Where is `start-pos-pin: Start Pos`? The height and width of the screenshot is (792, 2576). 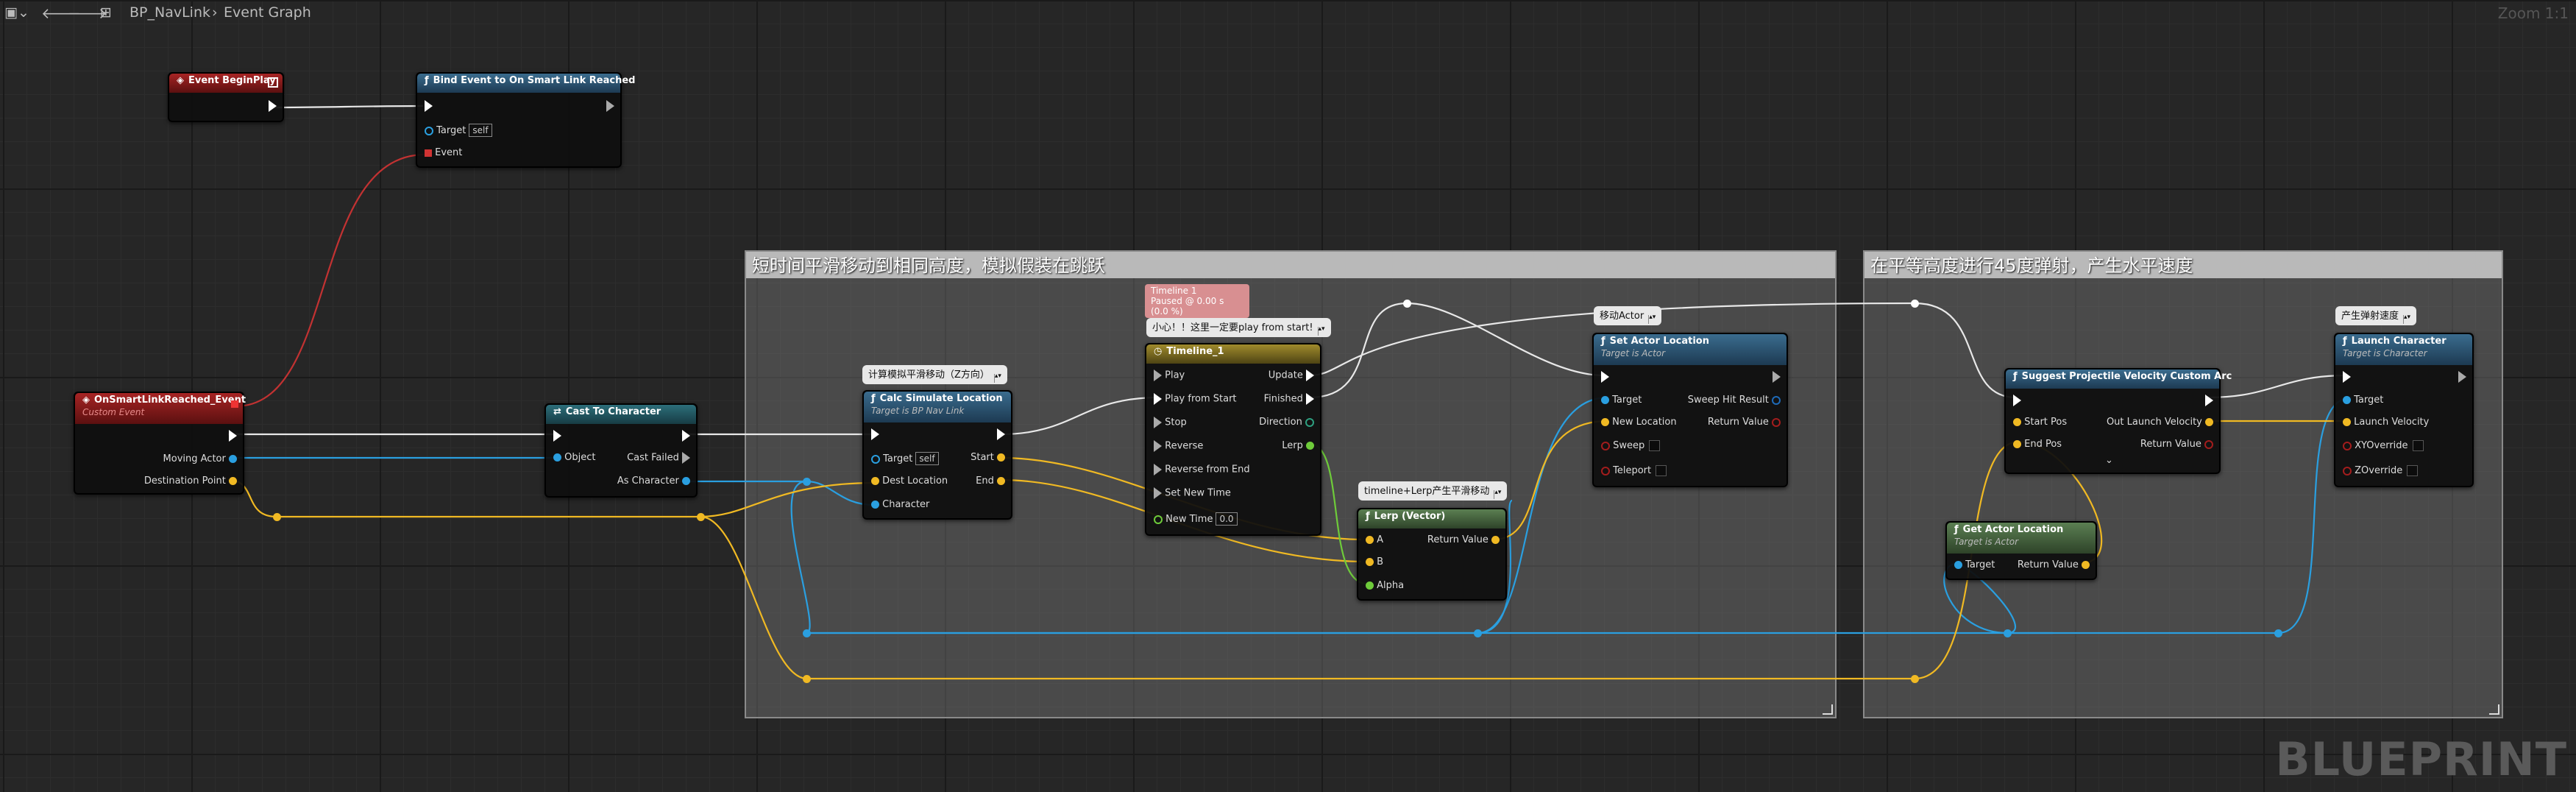
start-pos-pin: Start Pos is located at coordinates (2040, 423).